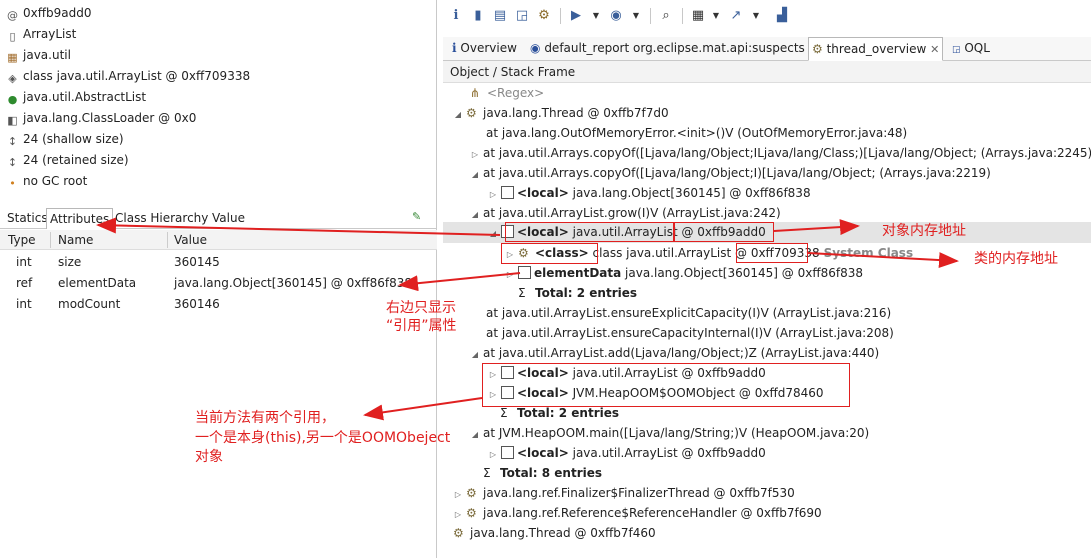  I want to click on bar-chart-icon: ▟, so click(782, 16).